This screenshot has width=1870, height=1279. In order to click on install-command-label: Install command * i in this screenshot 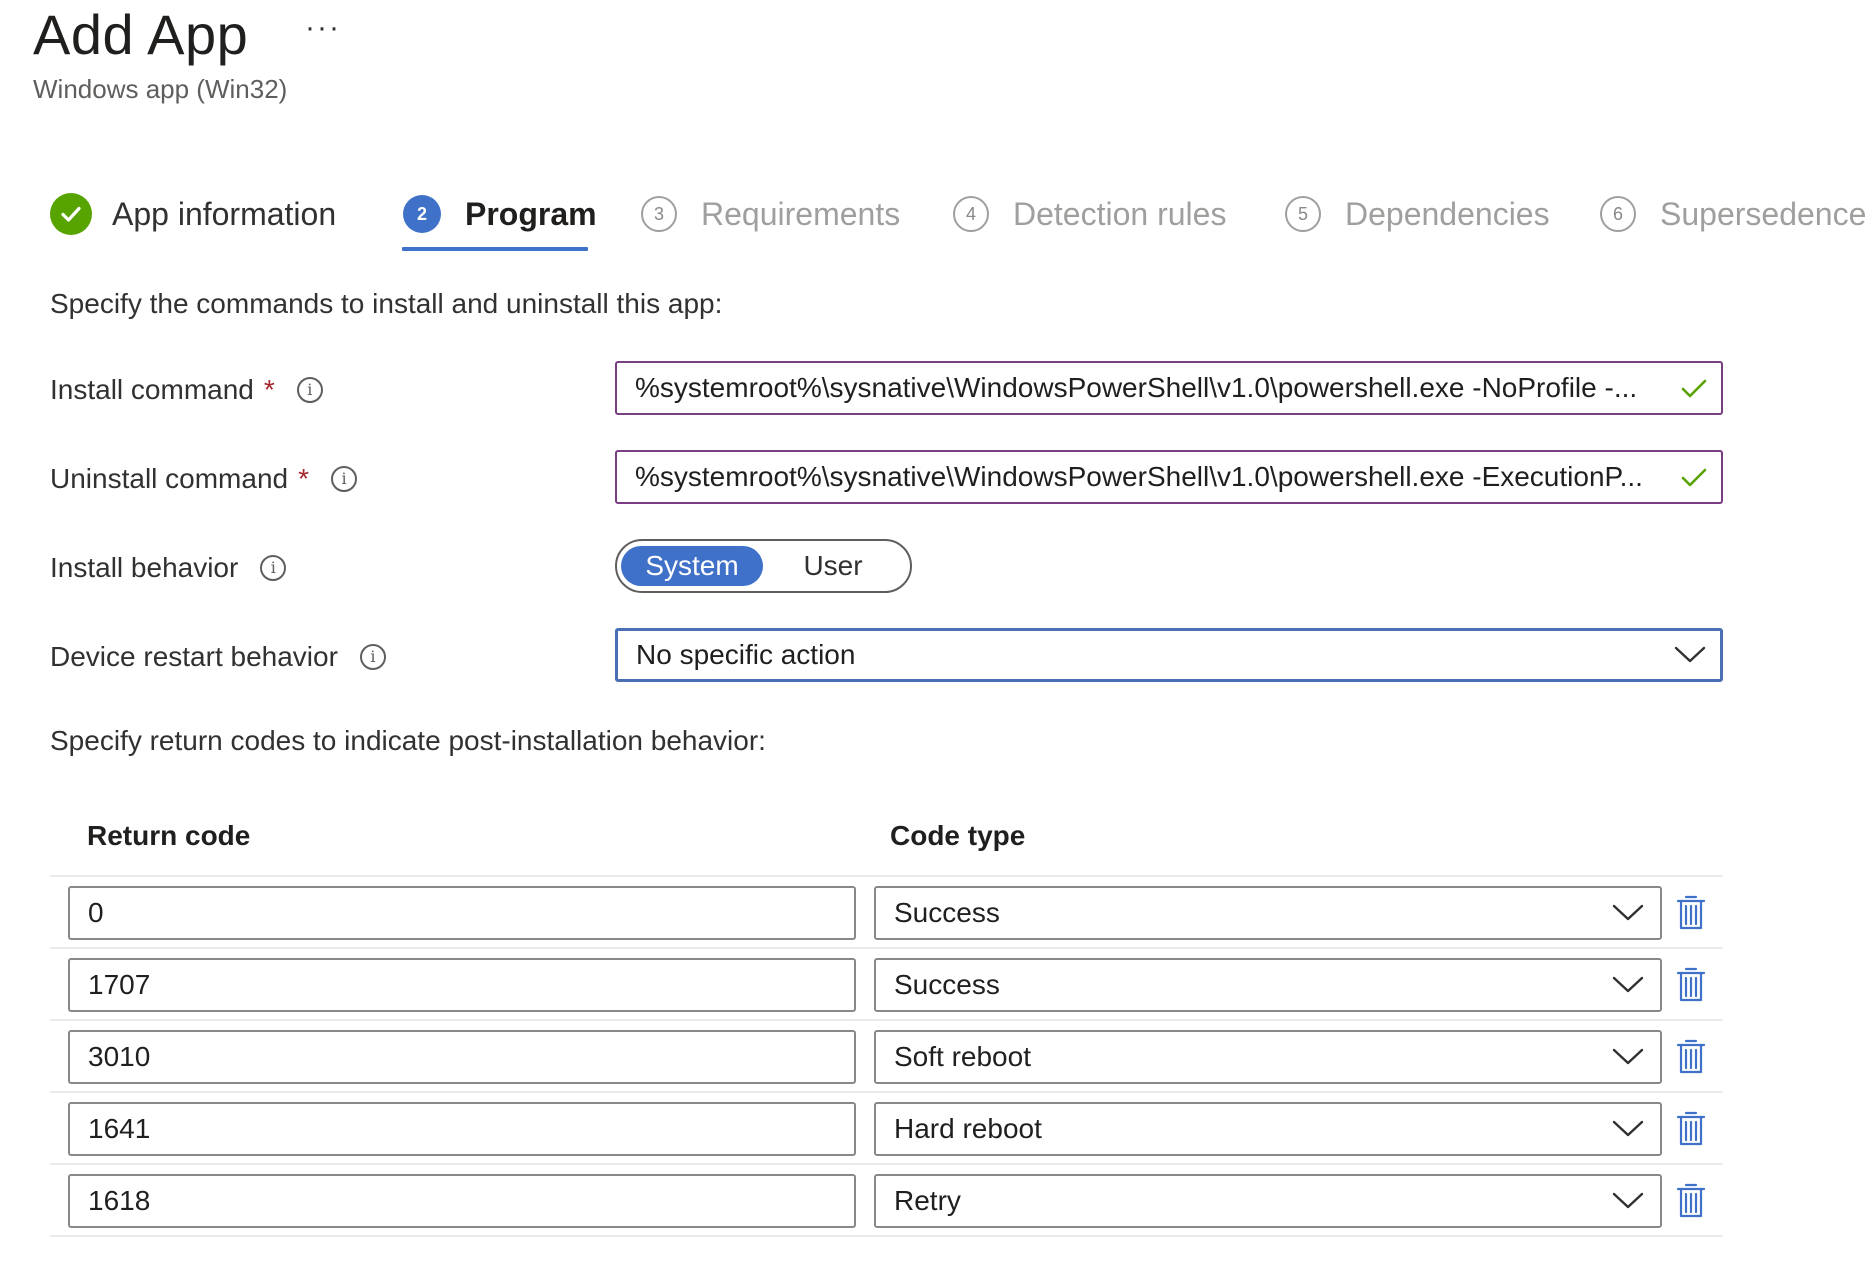, I will do `click(186, 390)`.